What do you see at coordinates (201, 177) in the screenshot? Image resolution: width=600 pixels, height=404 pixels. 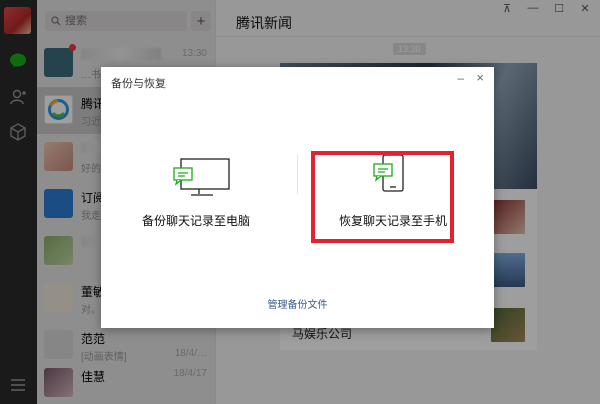 I see `computer-icon` at bounding box center [201, 177].